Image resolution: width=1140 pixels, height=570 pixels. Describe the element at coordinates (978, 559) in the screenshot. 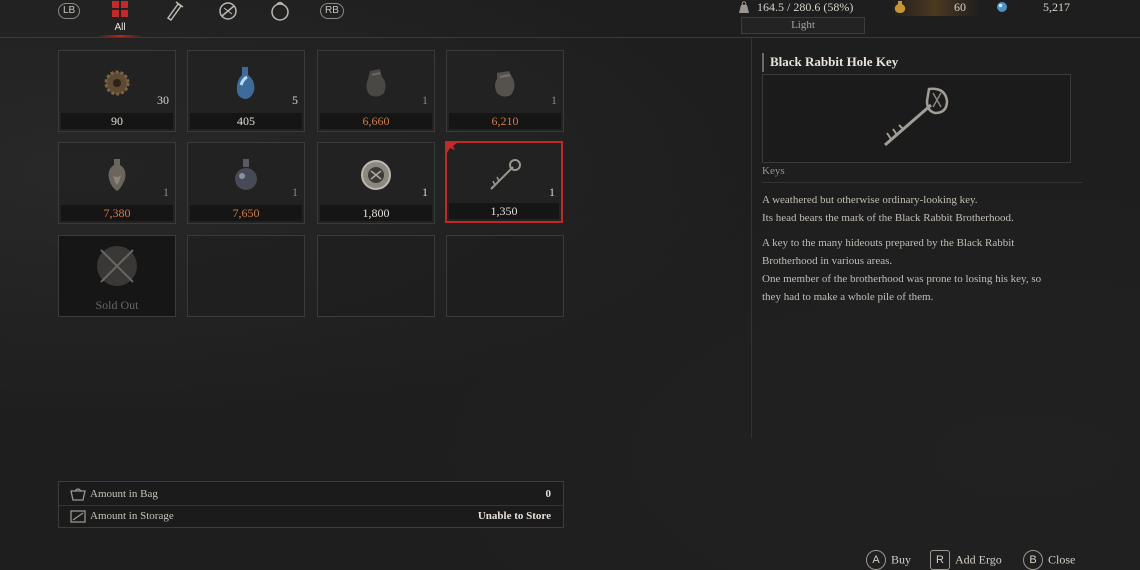

I see `add-ergo-label: Add Ergo` at that location.